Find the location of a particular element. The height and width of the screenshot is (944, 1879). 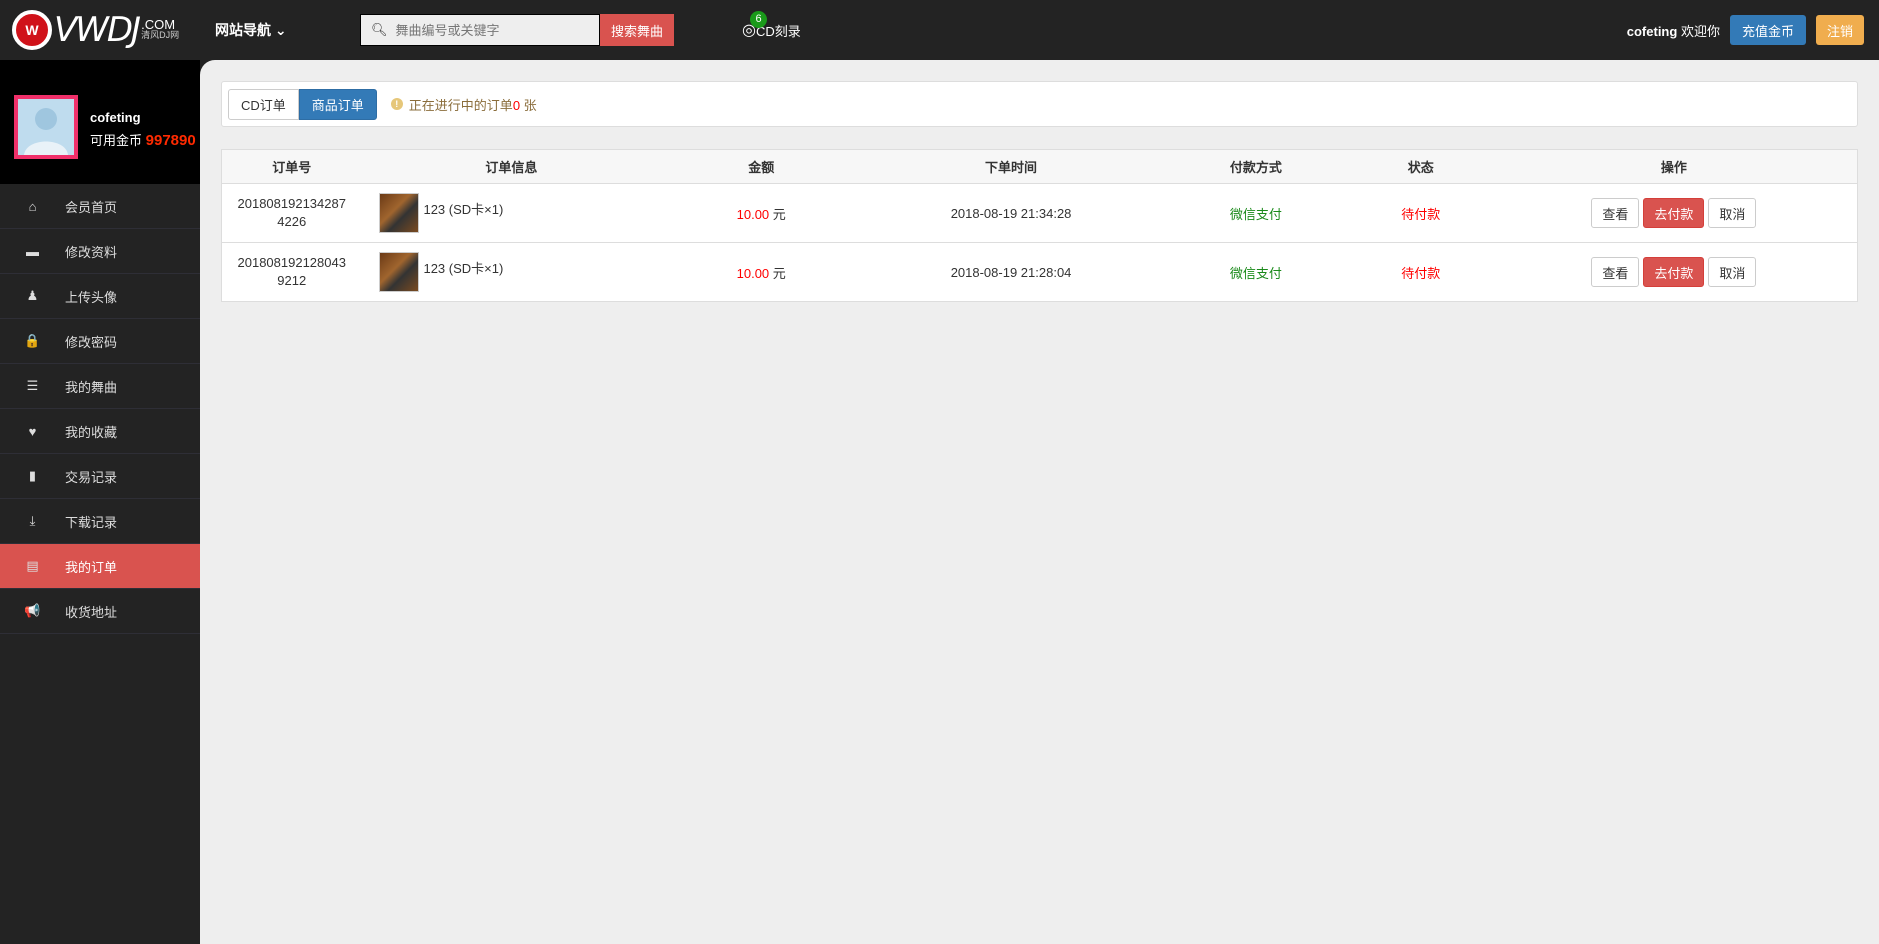

sidebar-item-0: ⌂ 会员首页 is located at coordinates (100, 206).